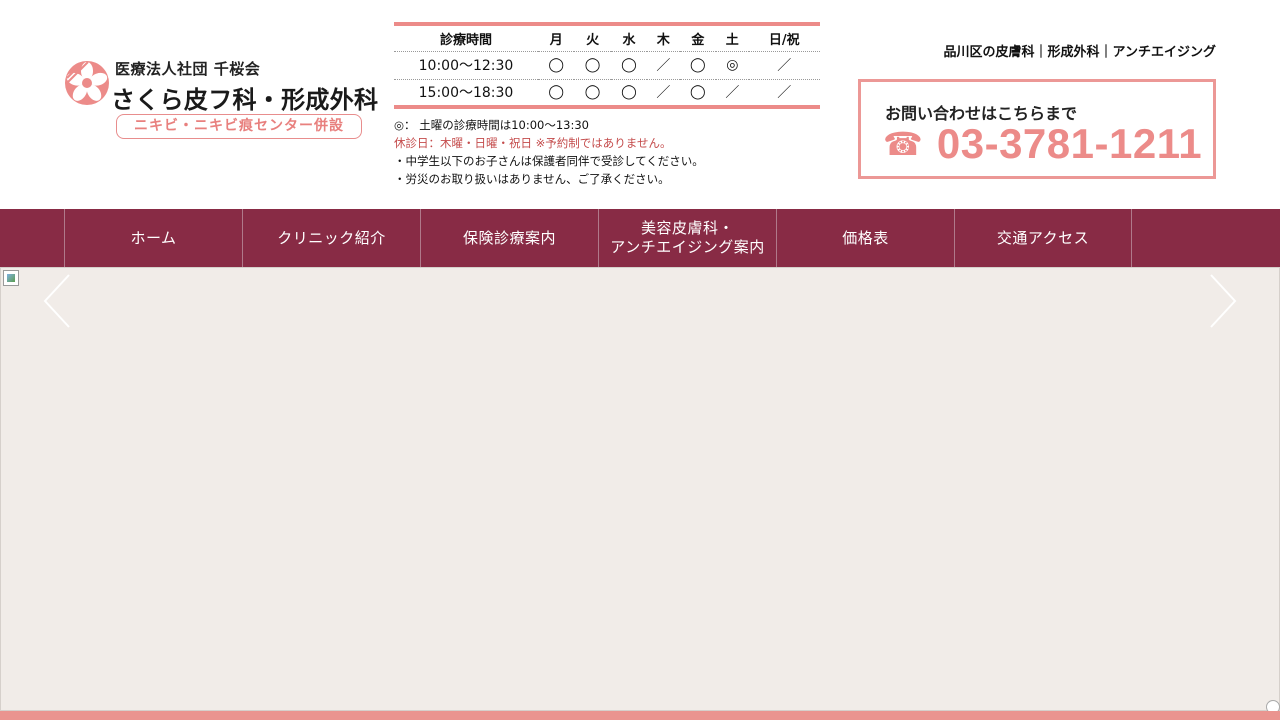  What do you see at coordinates (1069, 143) in the screenshot?
I see `phone-number: 03-3781-1211` at bounding box center [1069, 143].